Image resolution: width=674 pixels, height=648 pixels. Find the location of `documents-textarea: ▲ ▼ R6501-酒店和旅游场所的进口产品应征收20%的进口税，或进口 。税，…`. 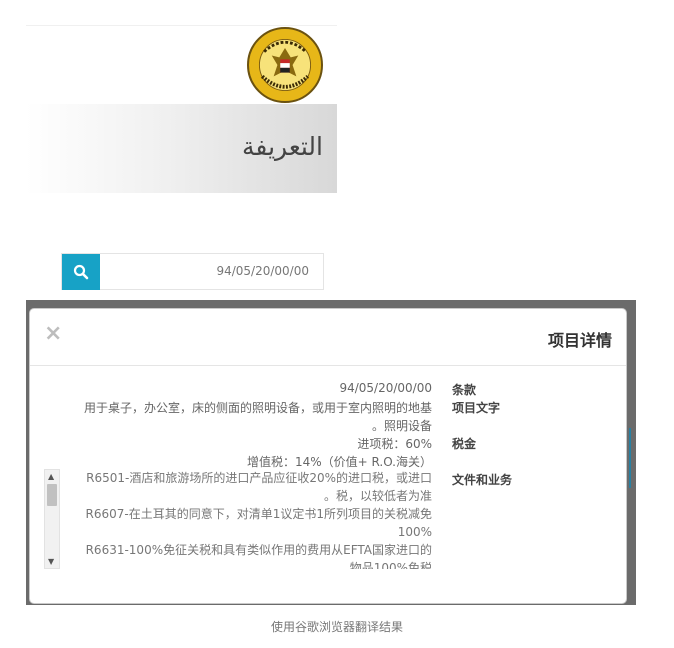

documents-textarea: ▲ ▼ R6501-酒店和旅游场所的进口产品应征收20%的进口税，或进口 。税，… is located at coordinates (239, 519).